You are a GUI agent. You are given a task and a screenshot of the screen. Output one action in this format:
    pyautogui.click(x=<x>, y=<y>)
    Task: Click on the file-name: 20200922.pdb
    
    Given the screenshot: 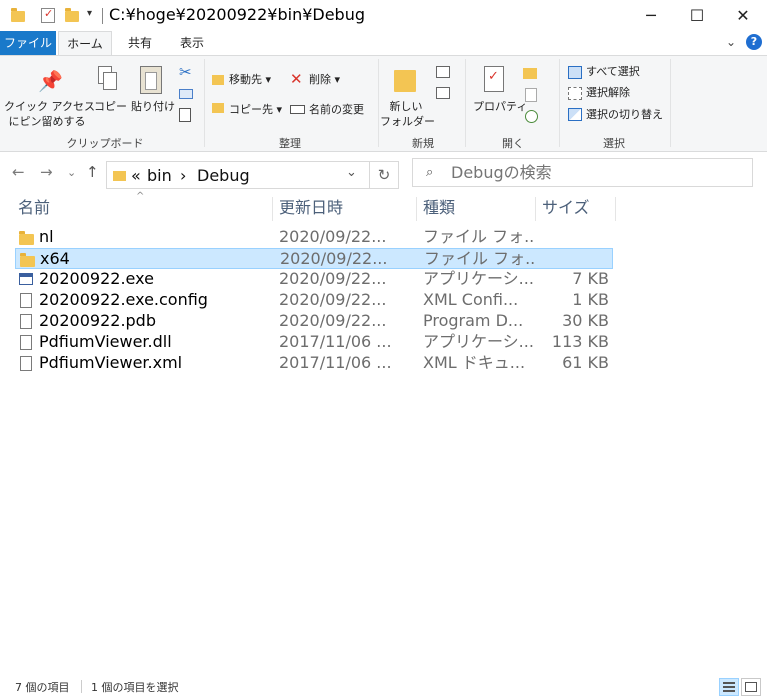 What is the action you would take?
    pyautogui.click(x=97, y=320)
    